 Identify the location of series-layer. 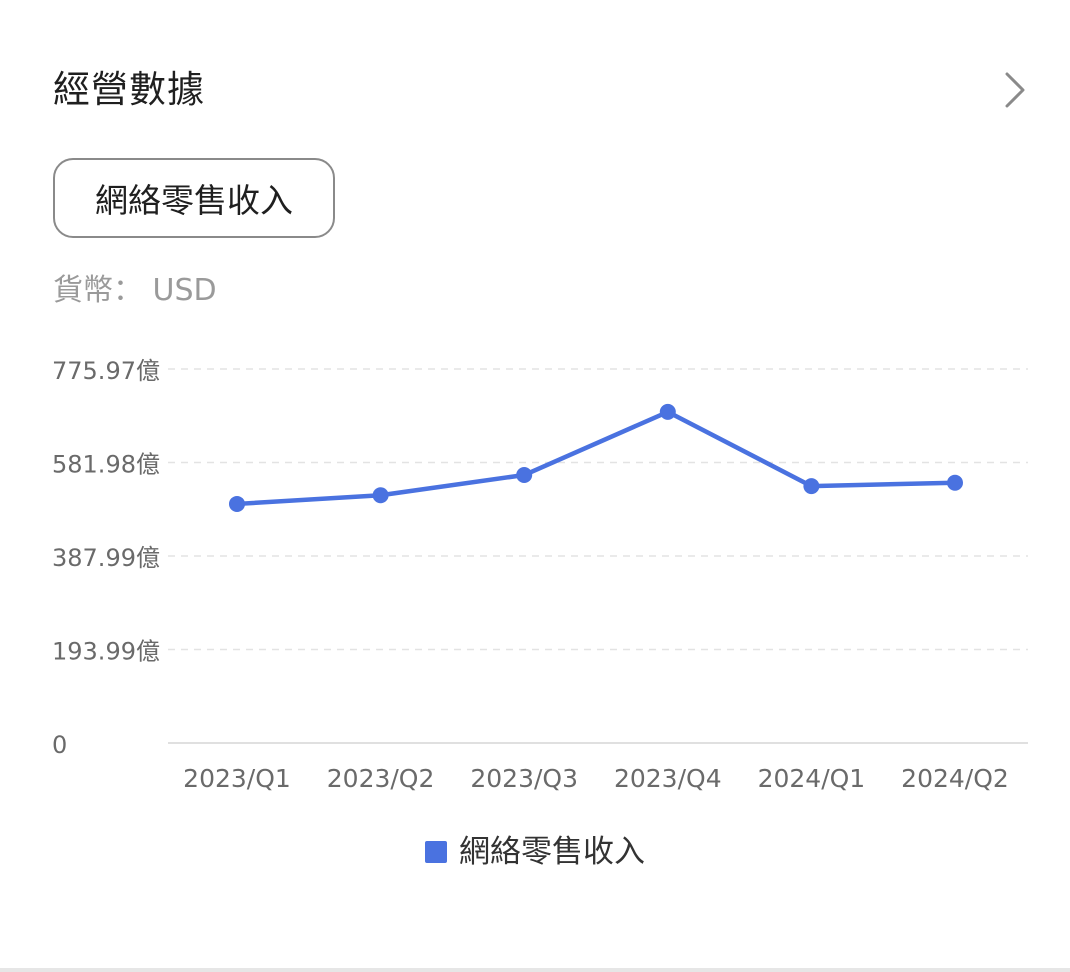
(596, 457).